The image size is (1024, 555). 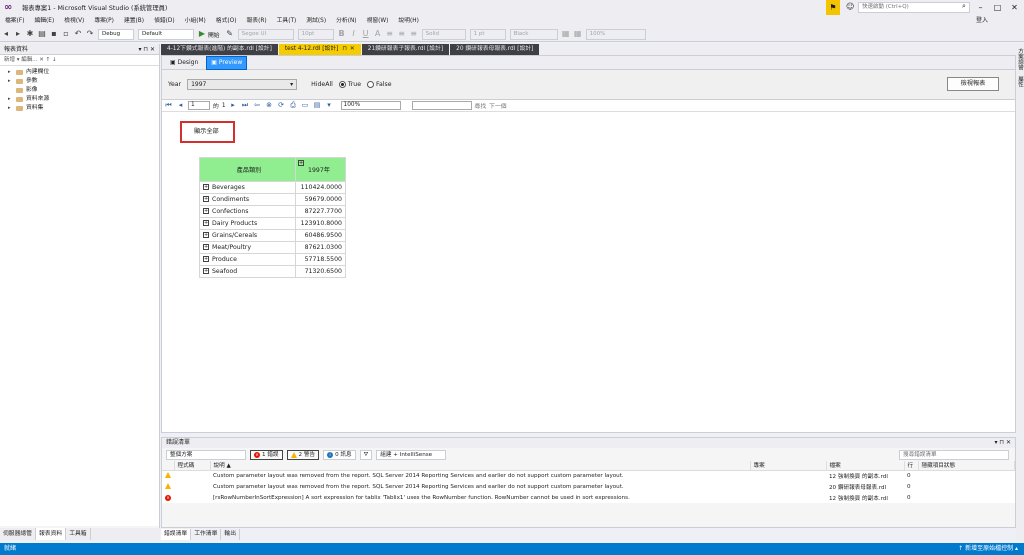 I want to click on error-column-header: 說明 ▲, so click(x=480, y=466).